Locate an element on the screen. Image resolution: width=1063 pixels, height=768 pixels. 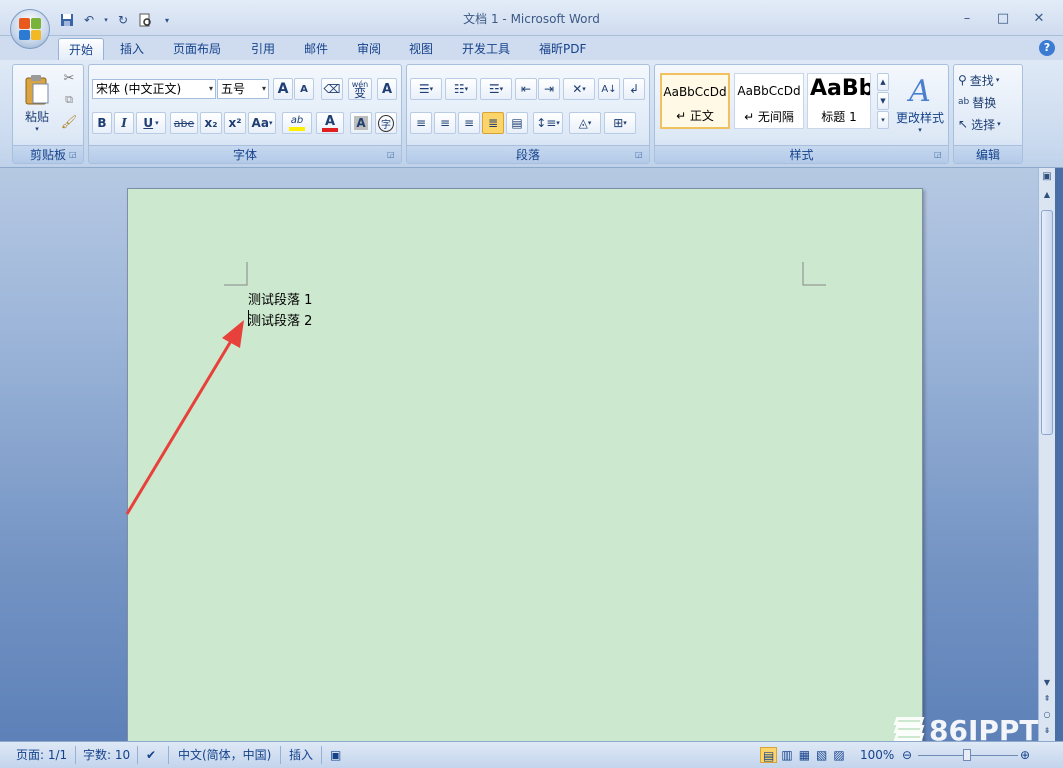
change-styles-button: A 更改样式 ▾ is located at coordinates (920, 104).